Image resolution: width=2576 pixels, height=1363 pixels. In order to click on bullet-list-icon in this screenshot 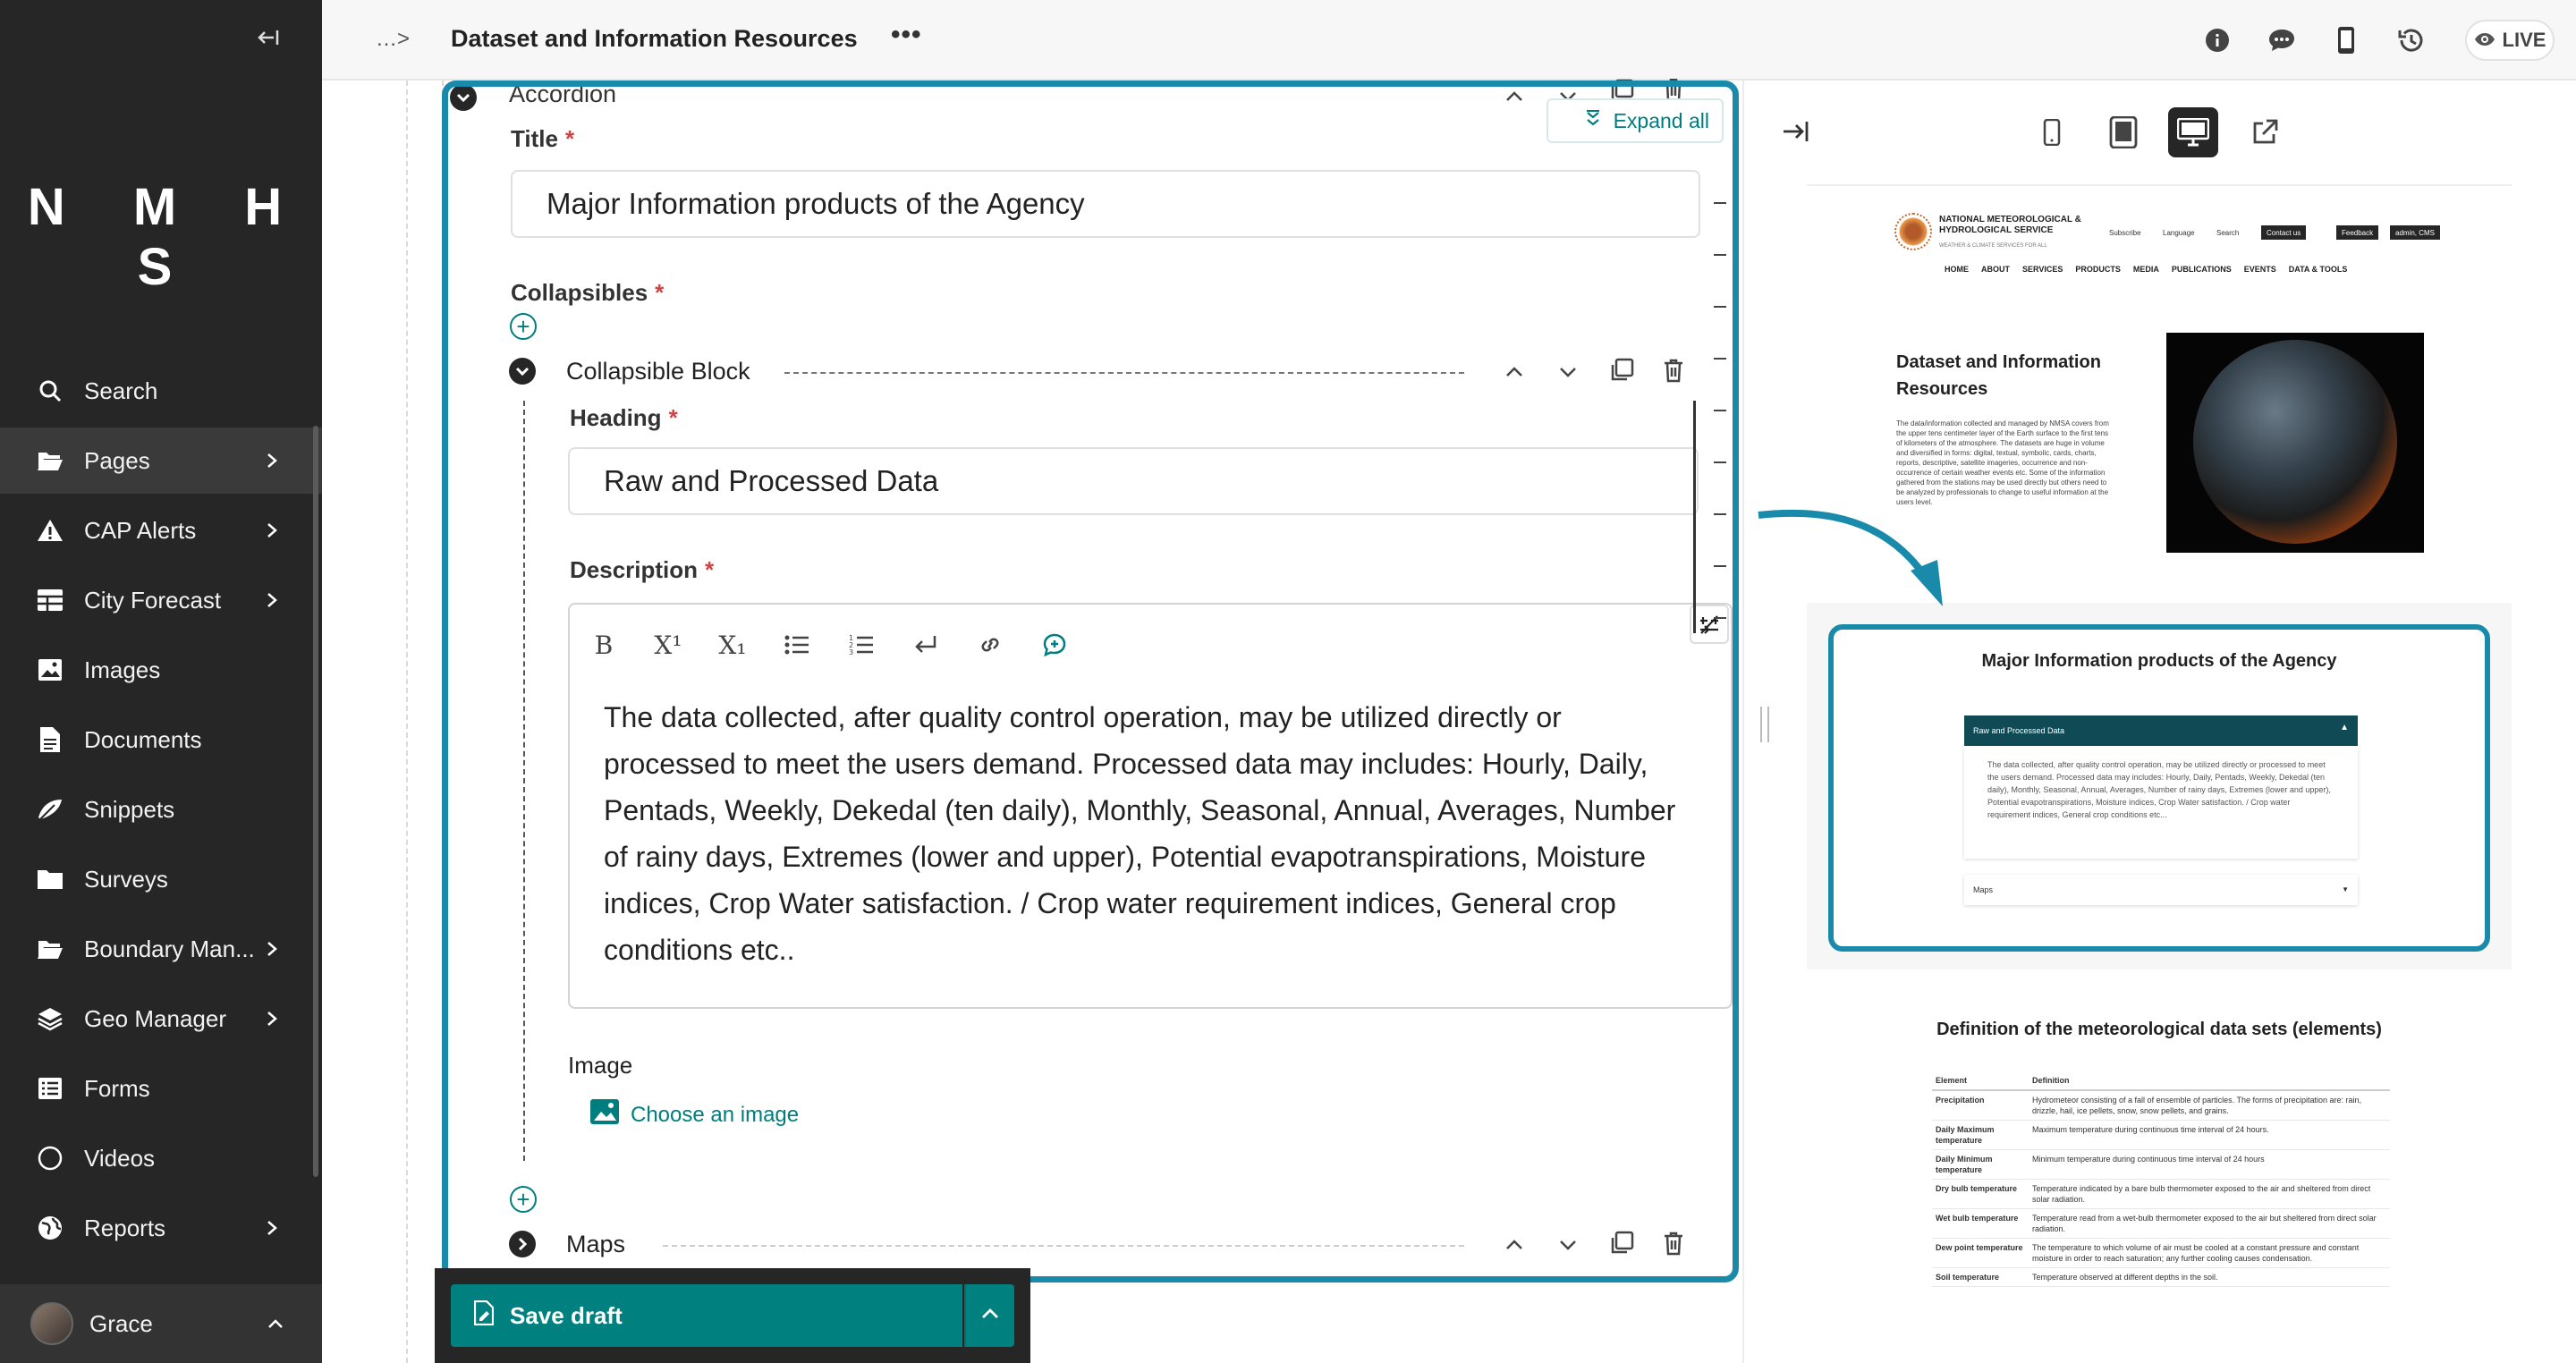, I will do `click(797, 645)`.